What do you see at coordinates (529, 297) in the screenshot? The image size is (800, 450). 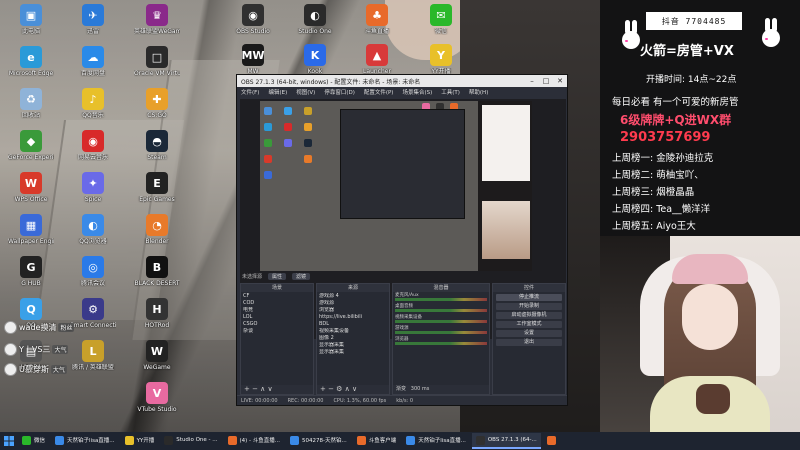 I see `control-button: 停止推流` at bounding box center [529, 297].